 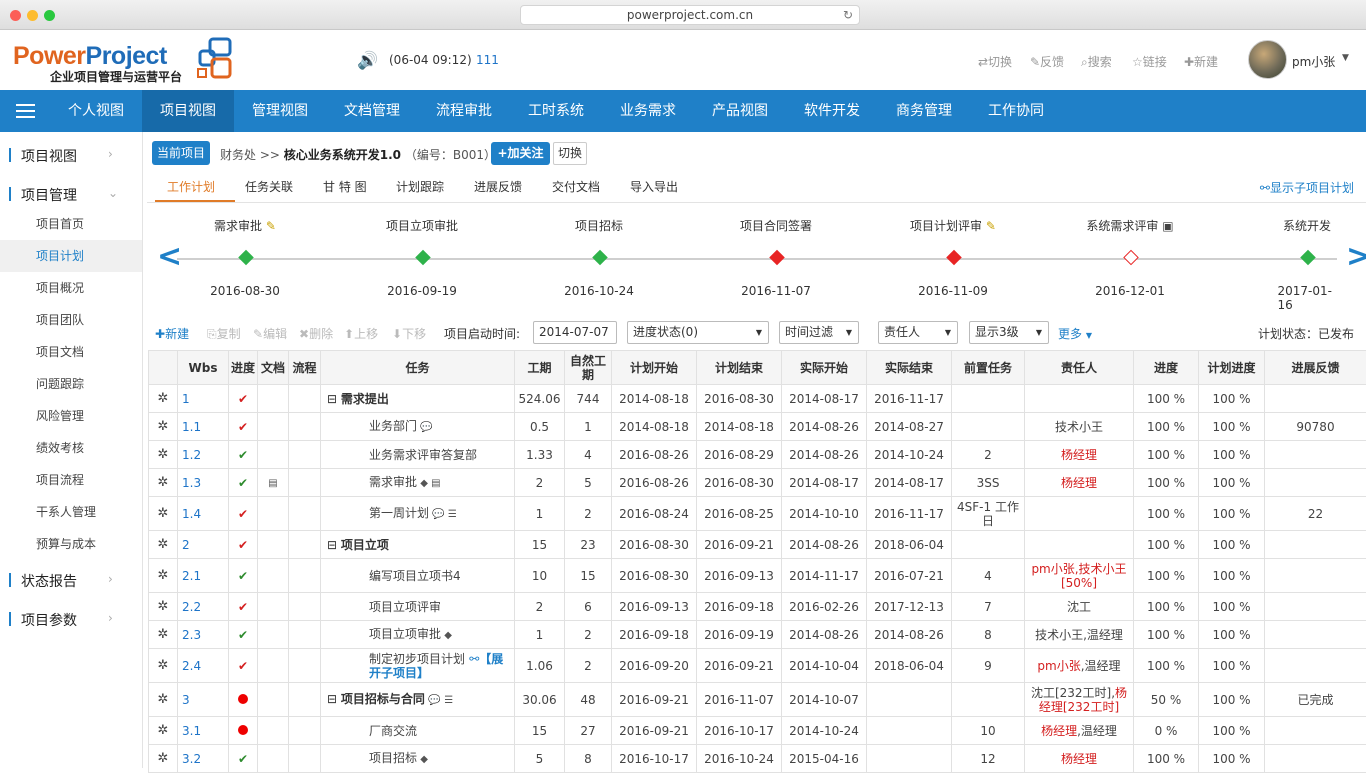 I want to click on sidebar-item-issue-tracking: 问题跟踪, so click(x=71, y=384).